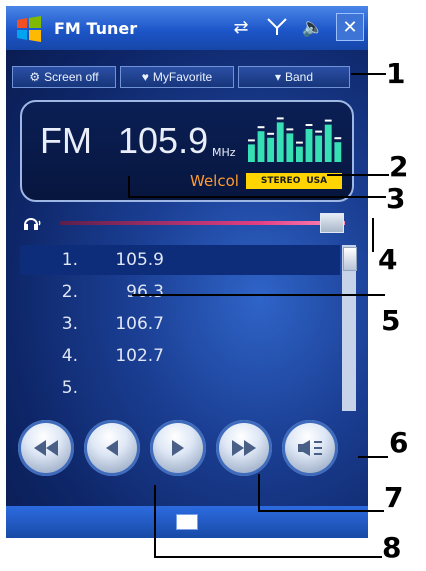 The image size is (426, 571). What do you see at coordinates (163, 140) in the screenshot?
I see `frequency-value: 105.9` at bounding box center [163, 140].